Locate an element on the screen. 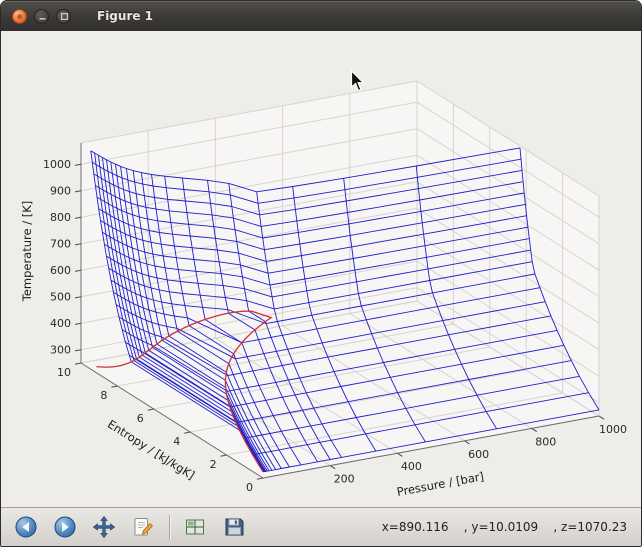  edit-button is located at coordinates (143, 527).